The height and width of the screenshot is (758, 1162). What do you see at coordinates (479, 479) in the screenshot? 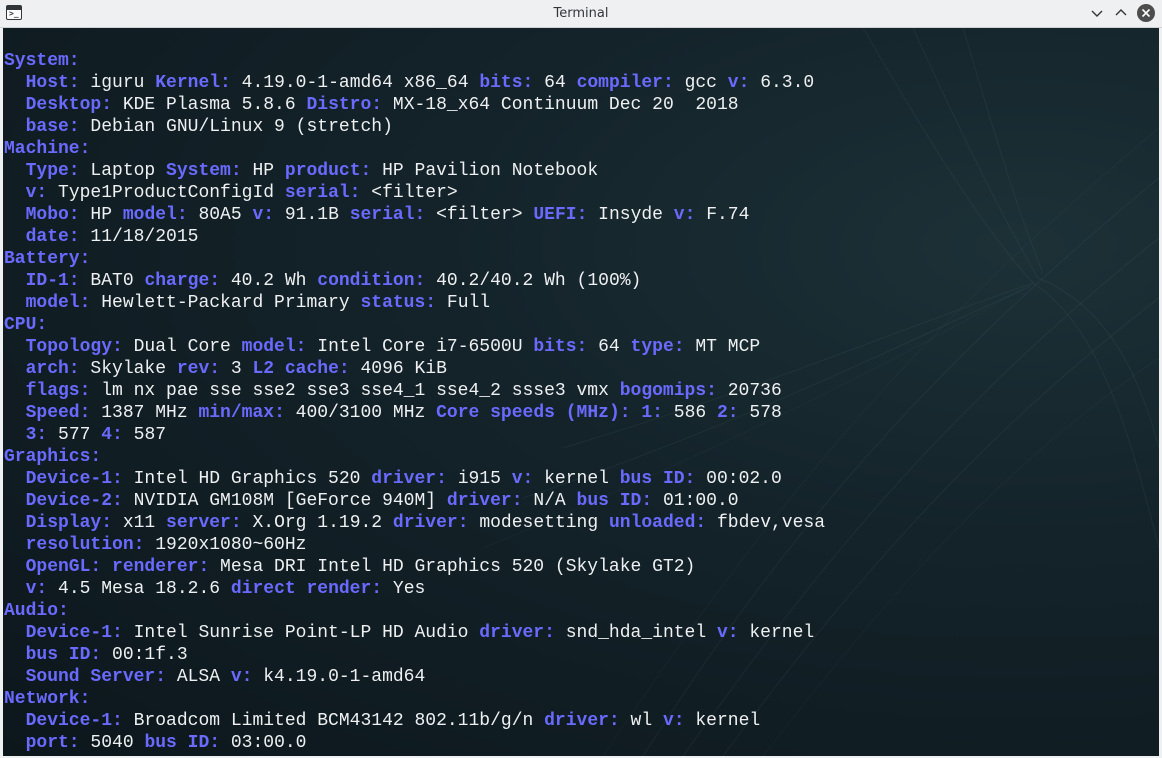
I see `field-value: i915` at bounding box center [479, 479].